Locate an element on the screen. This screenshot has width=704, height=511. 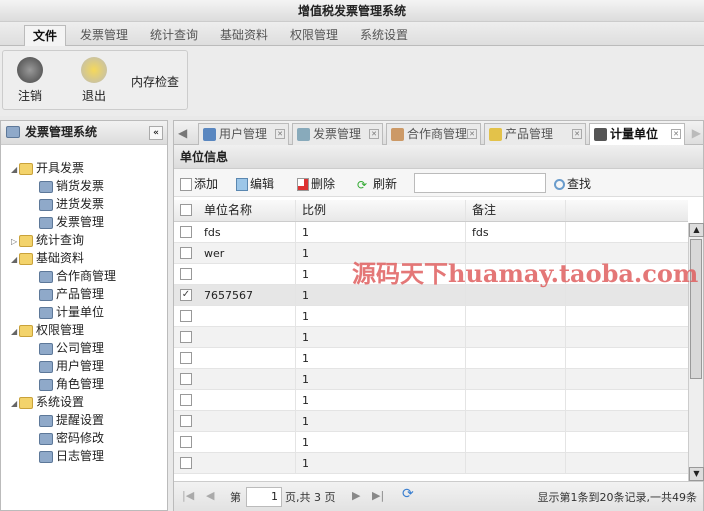
scroll-down-icon: ▼ is located at coordinates (696, 474).